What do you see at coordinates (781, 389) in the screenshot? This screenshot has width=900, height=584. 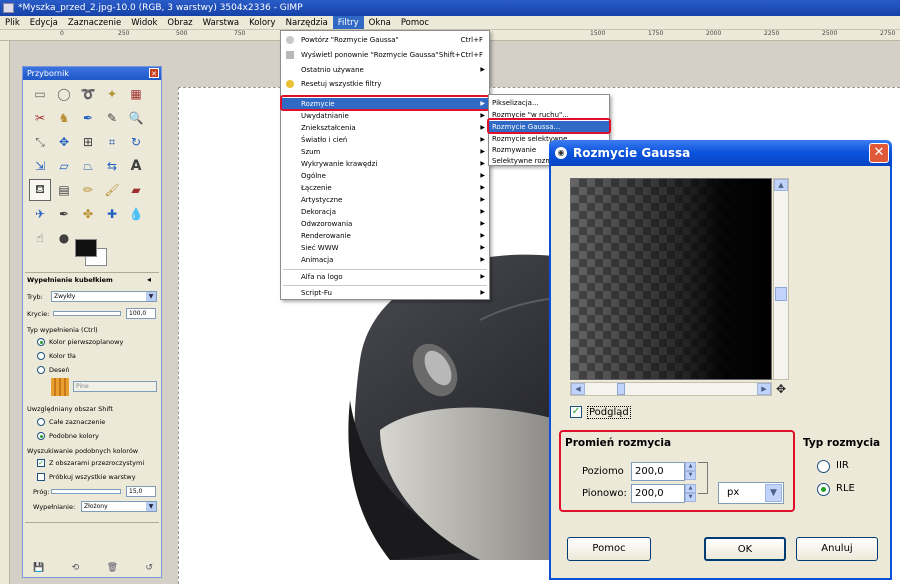 I see `navigate-icon: ✥` at bounding box center [781, 389].